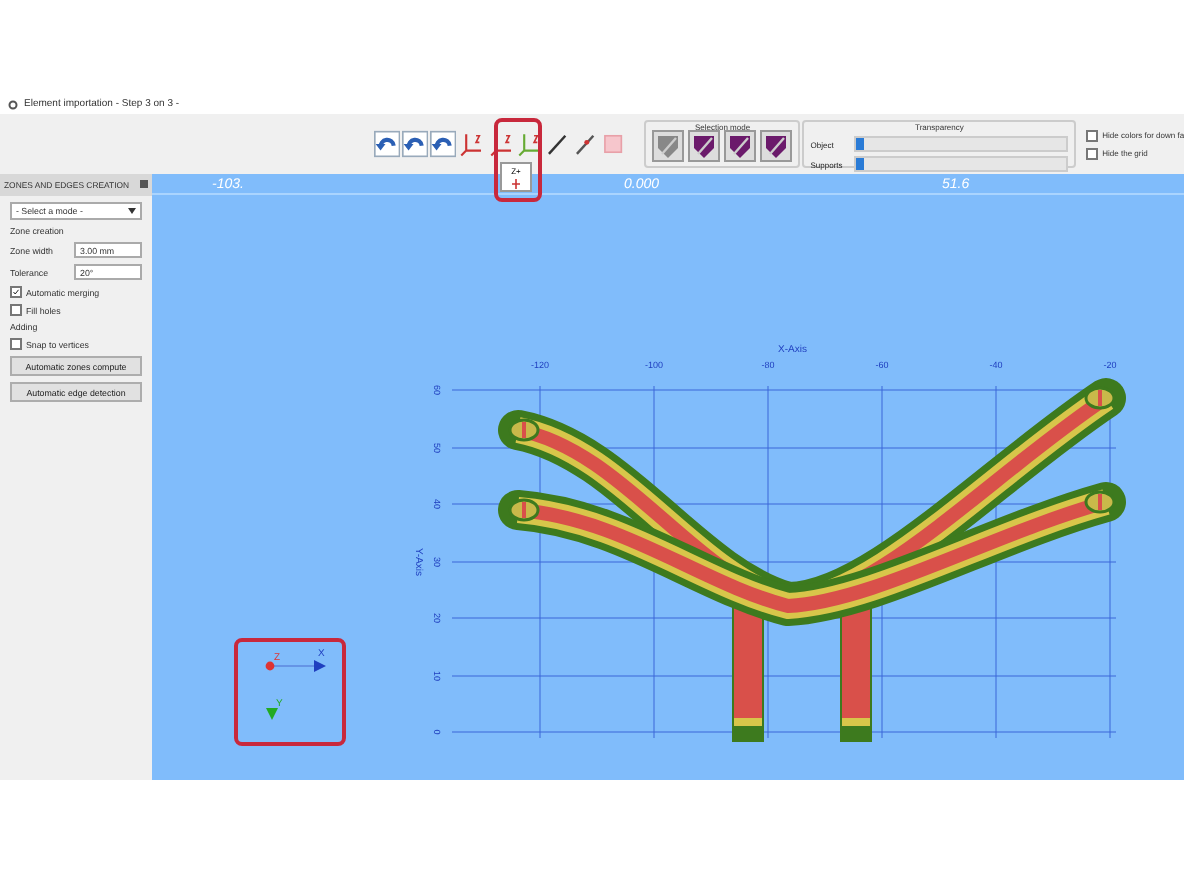  Describe the element at coordinates (516, 184) in the screenshot. I see `axis-icon` at that location.